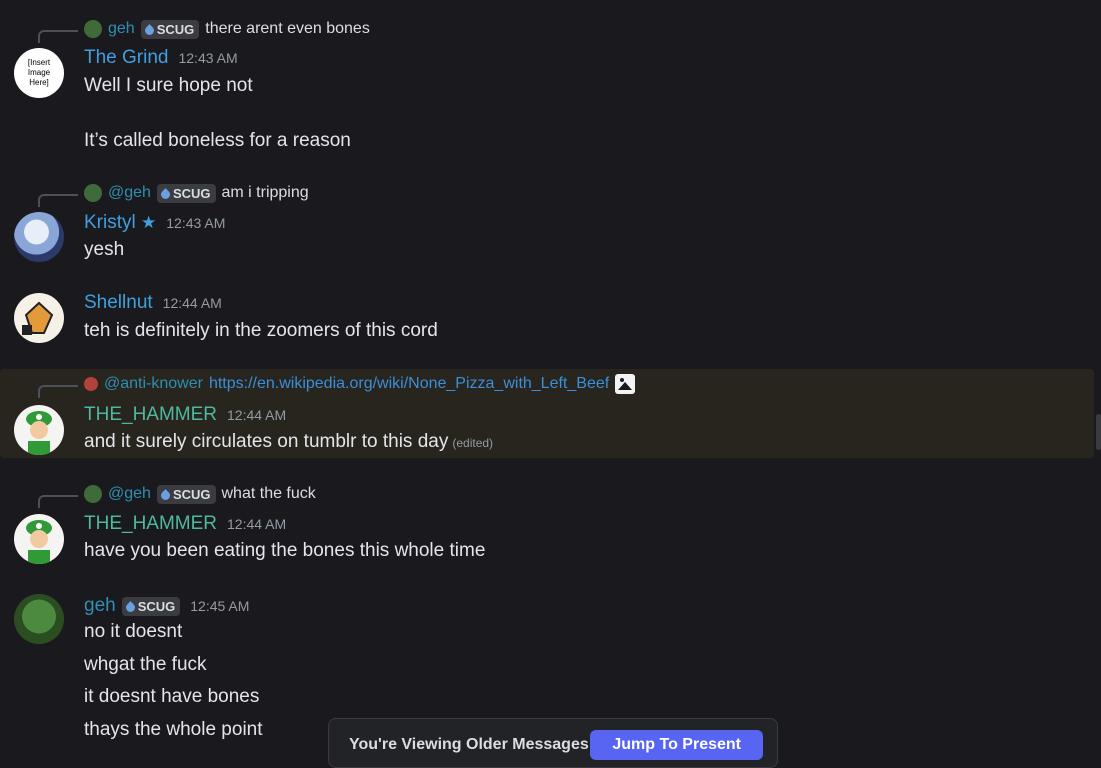  I want to click on reply-author: @anti-knower, so click(153, 384).